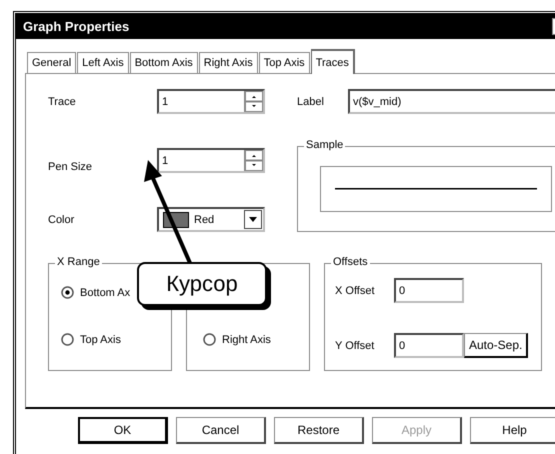 The width and height of the screenshot is (555, 454). Describe the element at coordinates (325, 145) in the screenshot. I see `group-title: Sample` at that location.